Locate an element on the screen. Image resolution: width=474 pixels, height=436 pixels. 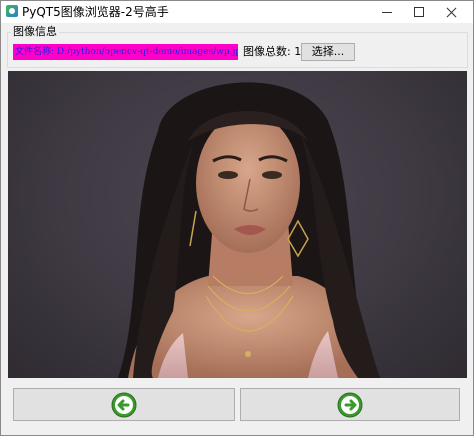
next-image-button is located at coordinates (350, 404).